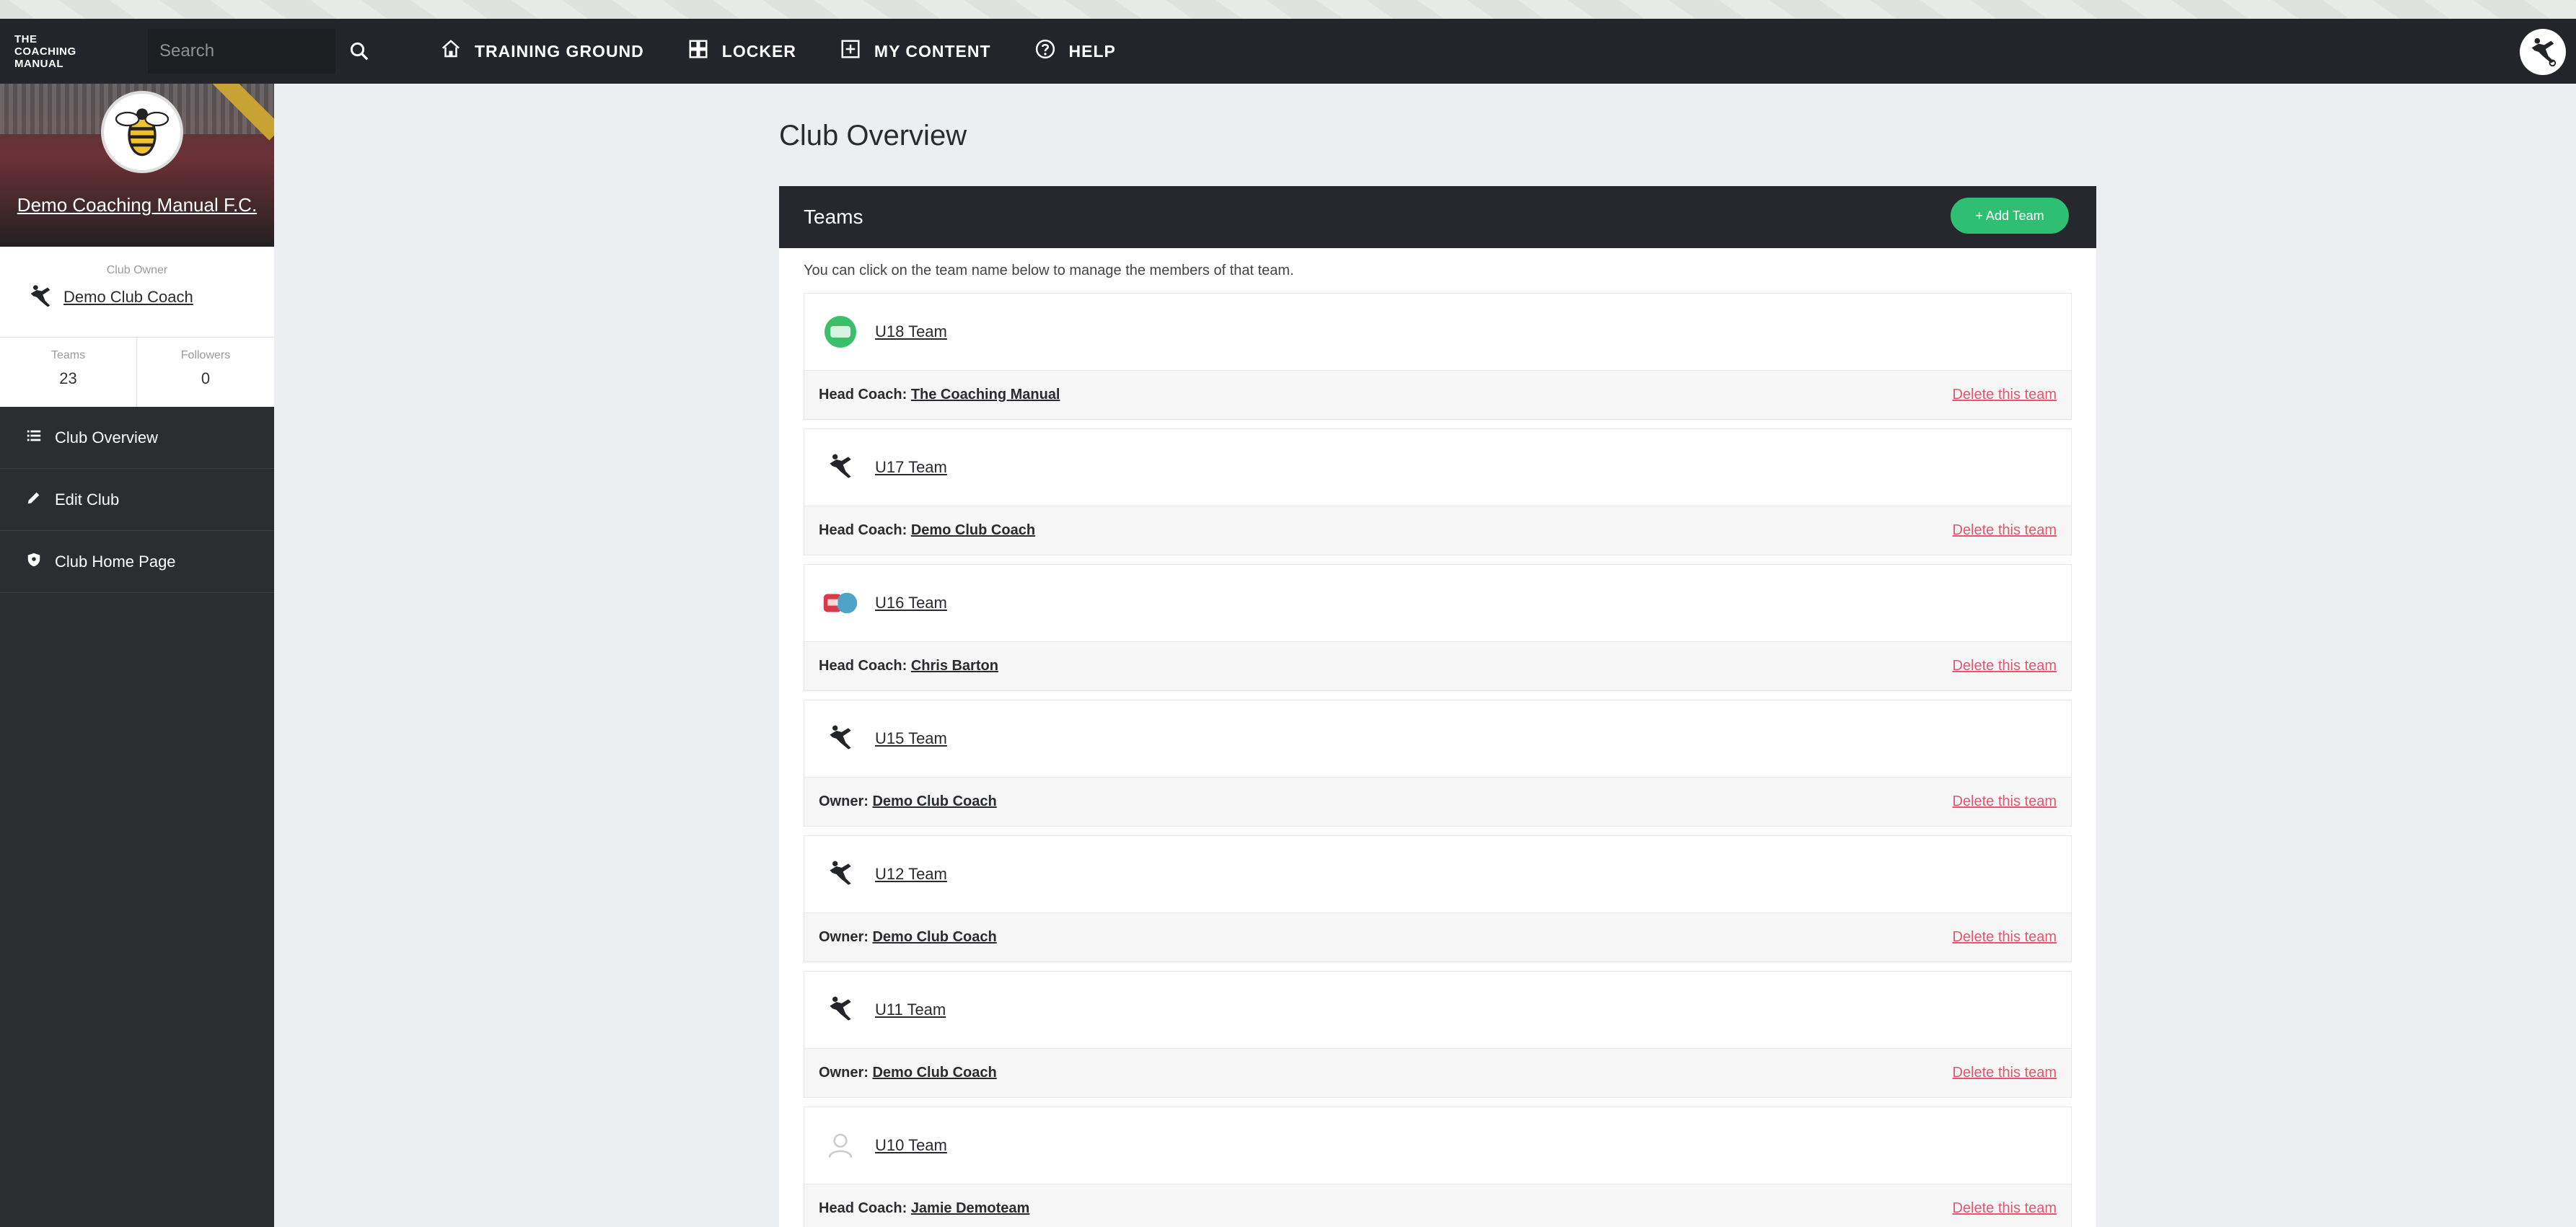 This screenshot has height=1227, width=2576. What do you see at coordinates (908, 666) in the screenshot?
I see `coach-line: Head Coach: Chris Barton` at bounding box center [908, 666].